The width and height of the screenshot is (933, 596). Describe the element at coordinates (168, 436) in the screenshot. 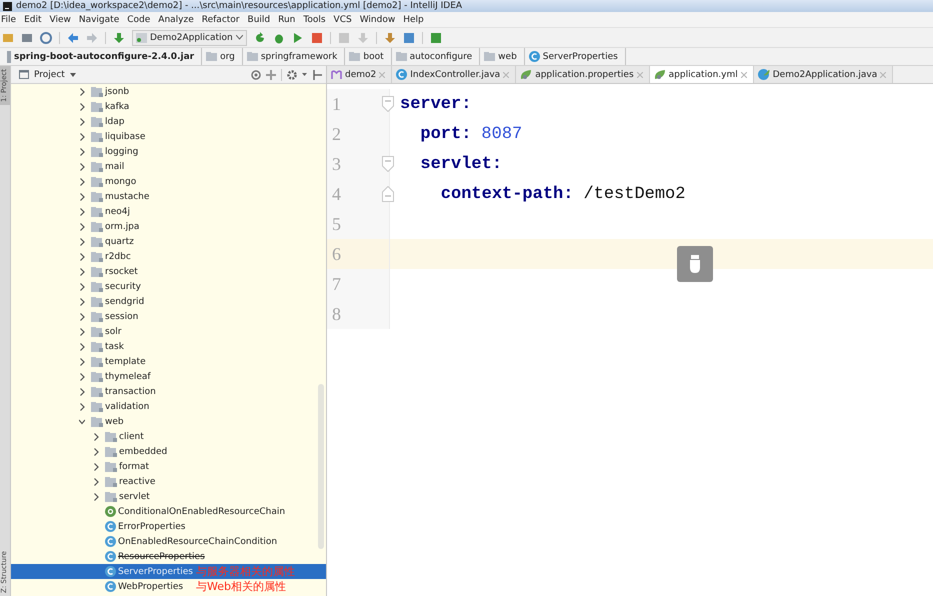

I see `tree-row: client` at that location.